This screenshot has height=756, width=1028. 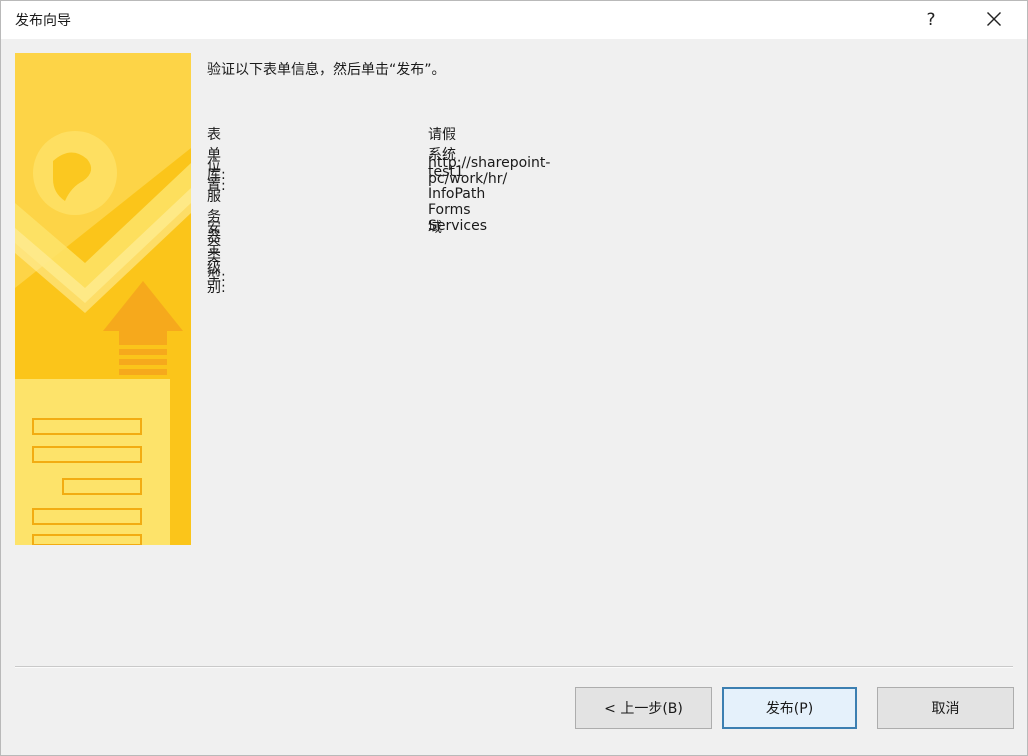 I want to click on close-icon, so click(x=994, y=19).